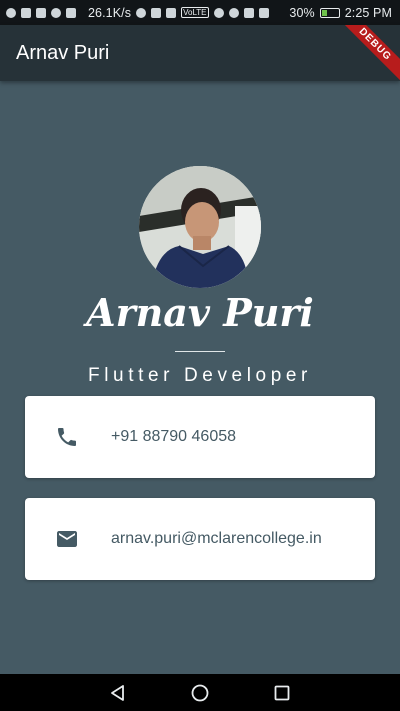  What do you see at coordinates (11, 12) in the screenshot?
I see `spotify-icon` at bounding box center [11, 12].